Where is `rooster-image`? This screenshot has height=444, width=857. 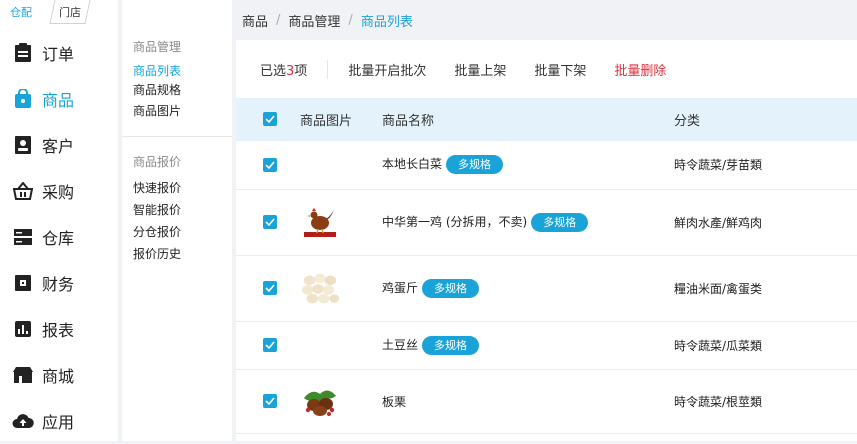
rooster-image is located at coordinates (320, 222).